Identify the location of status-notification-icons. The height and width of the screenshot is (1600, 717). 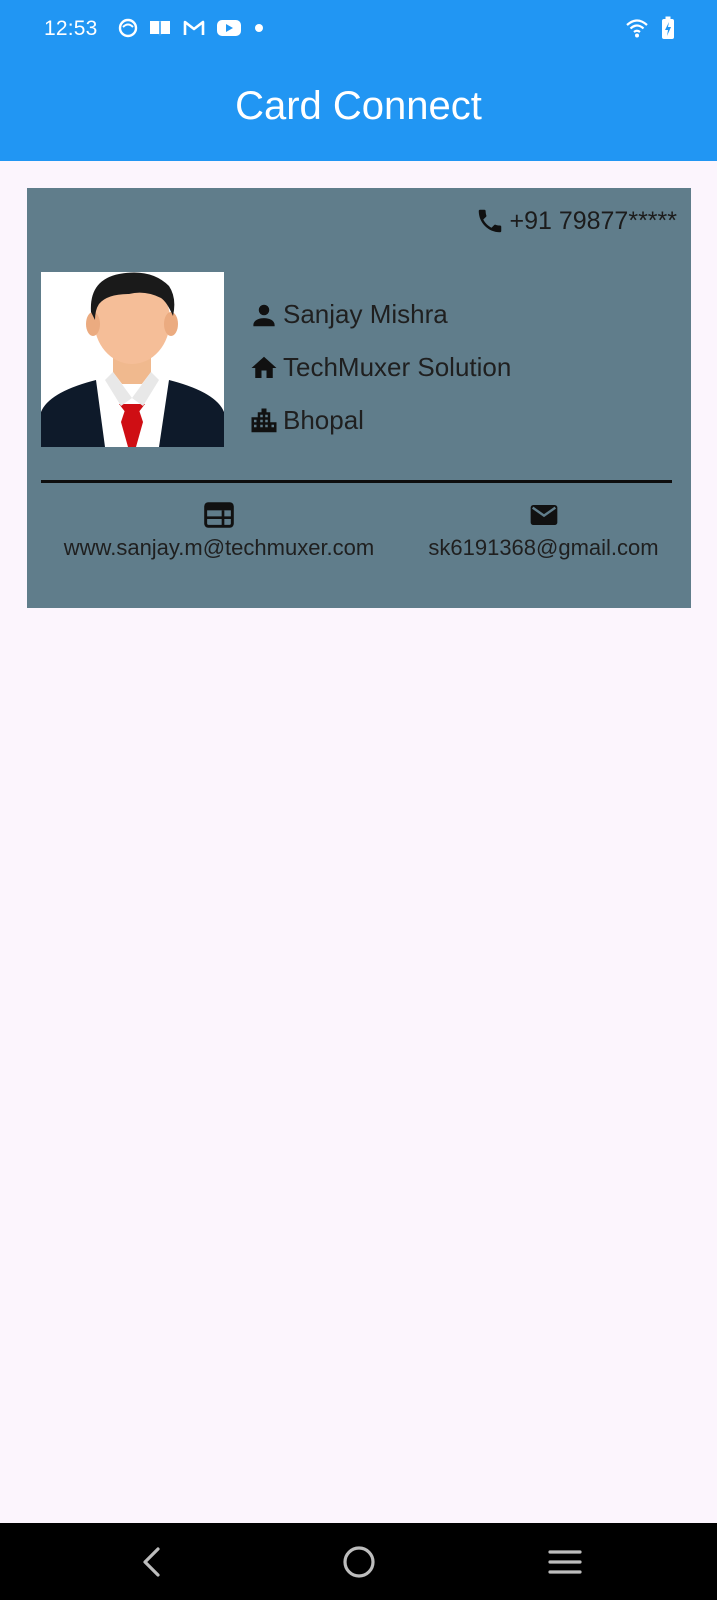
(192, 28).